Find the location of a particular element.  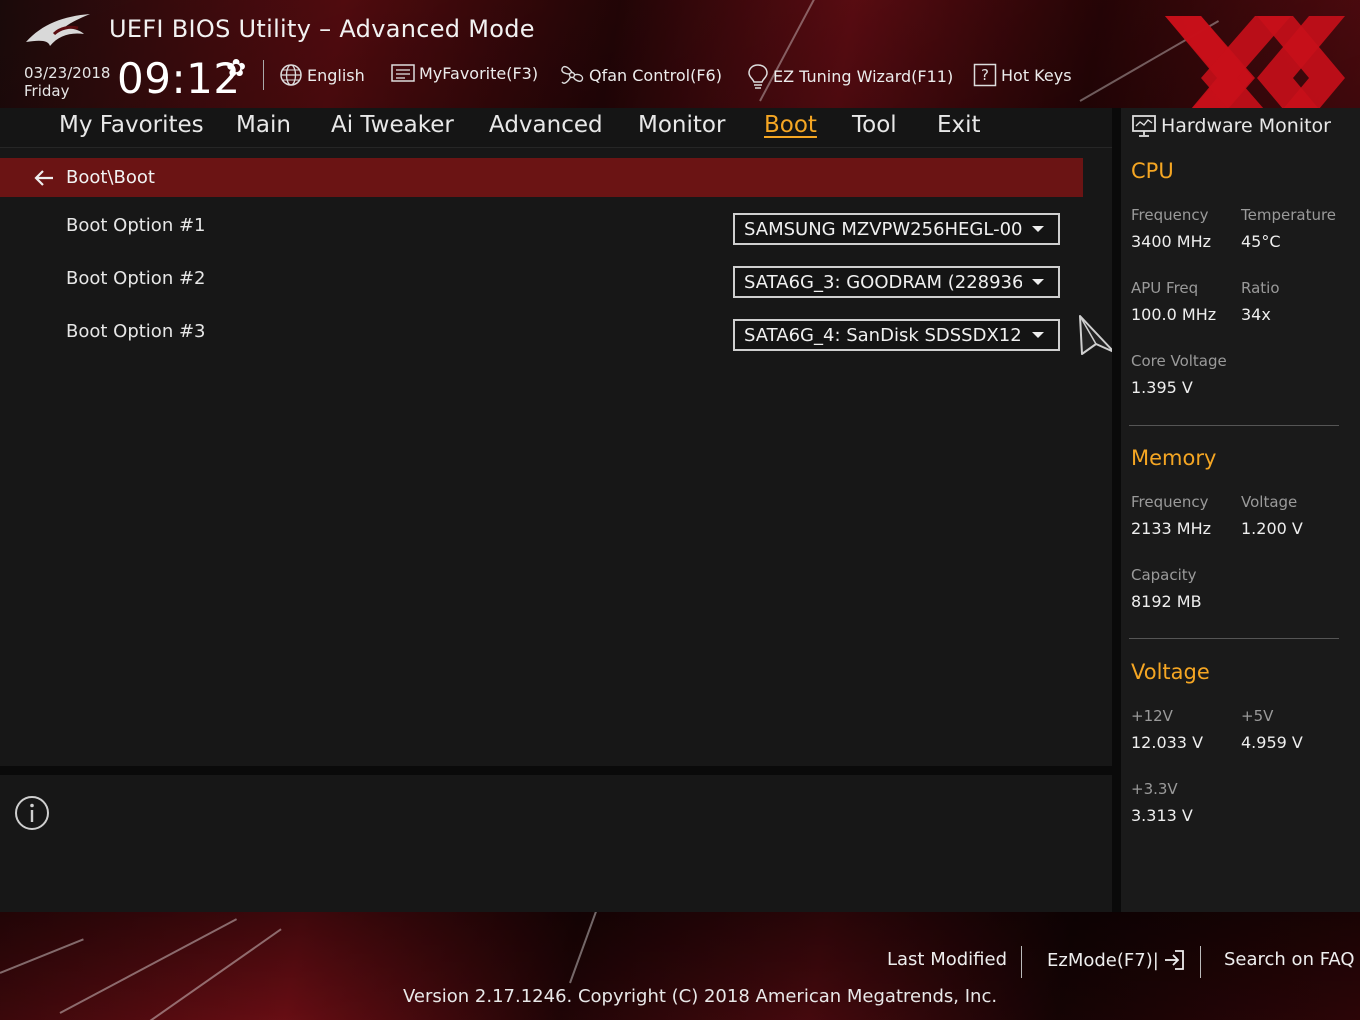

v12-value: 12.033 V is located at coordinates (1167, 742).